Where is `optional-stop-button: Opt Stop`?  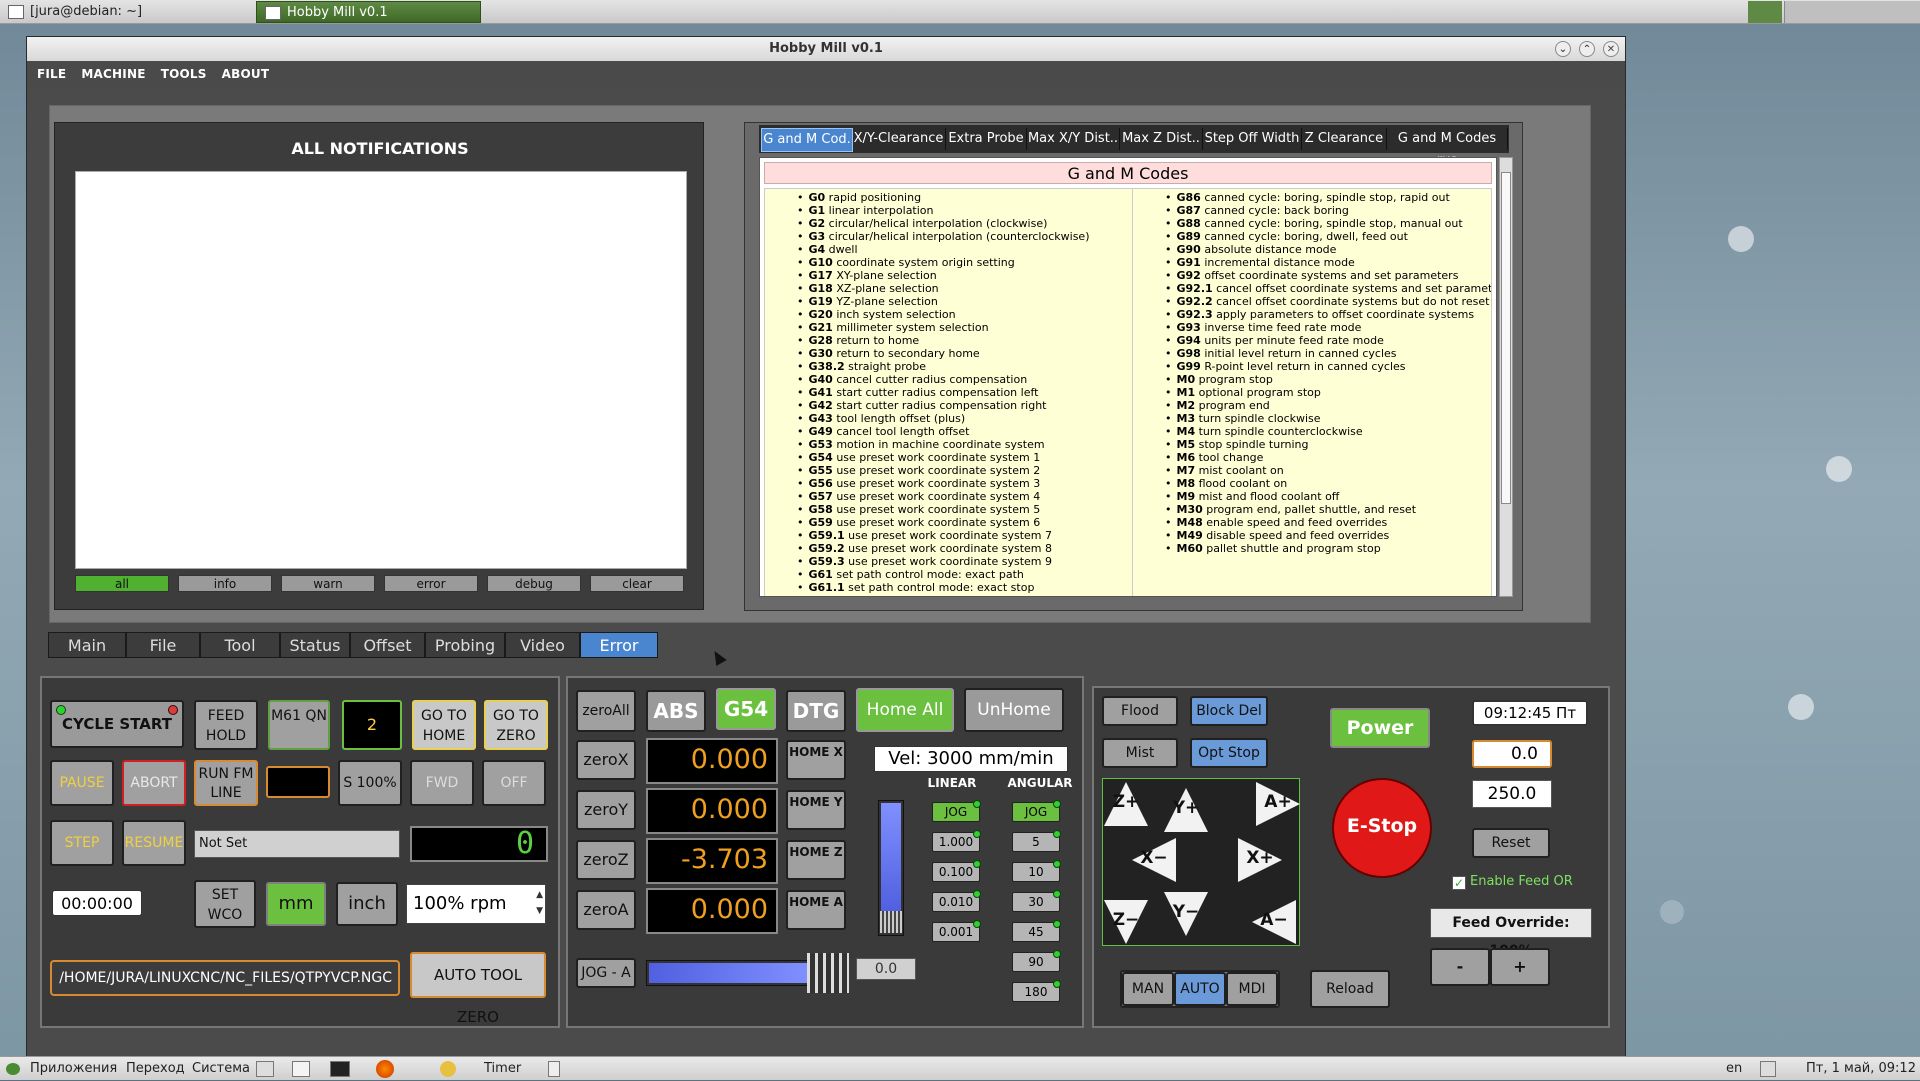 optional-stop-button: Opt Stop is located at coordinates (1229, 753).